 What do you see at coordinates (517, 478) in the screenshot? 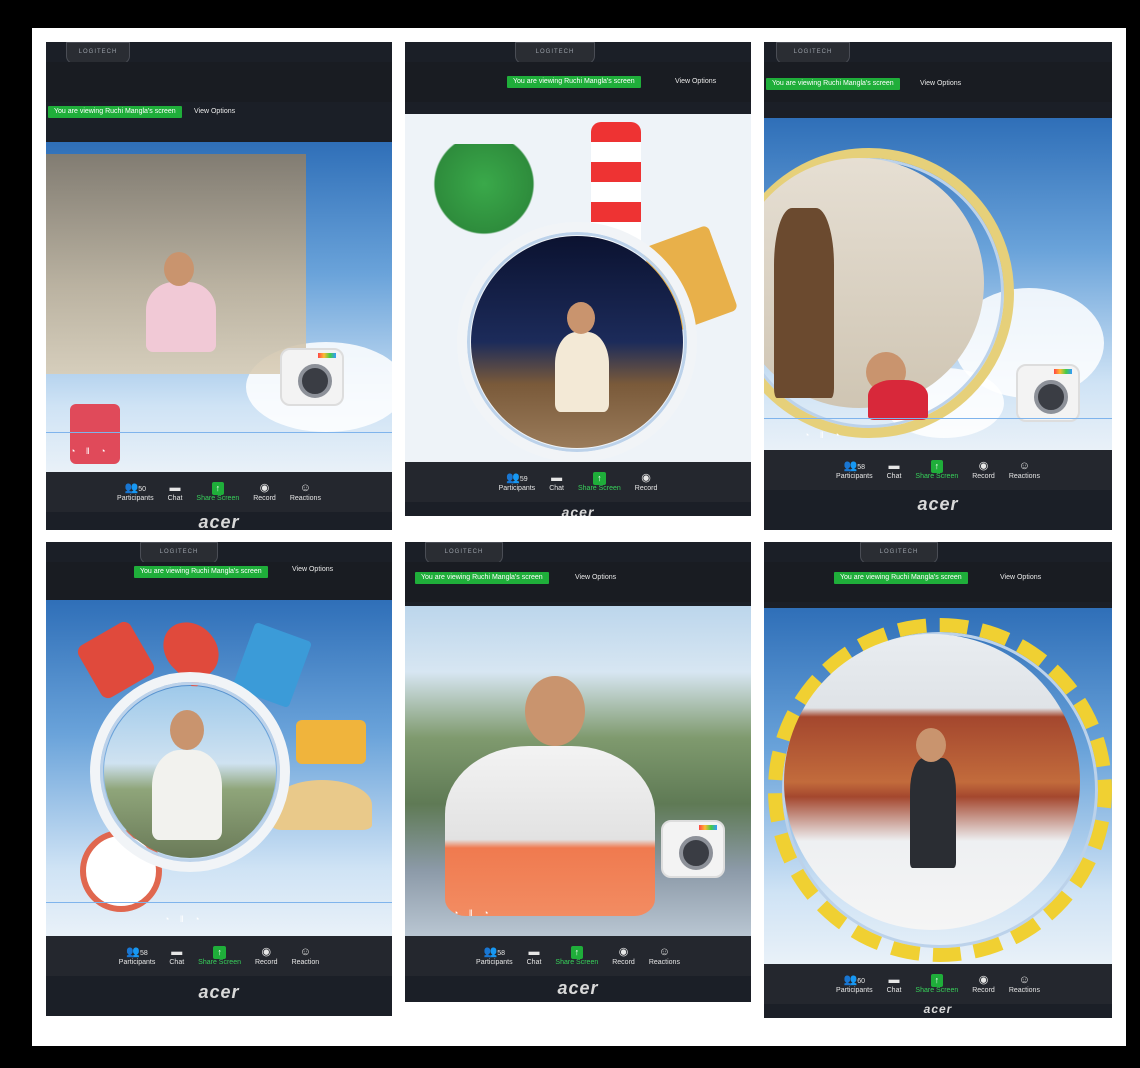
I see `people-icon: 👥59` at bounding box center [517, 478].